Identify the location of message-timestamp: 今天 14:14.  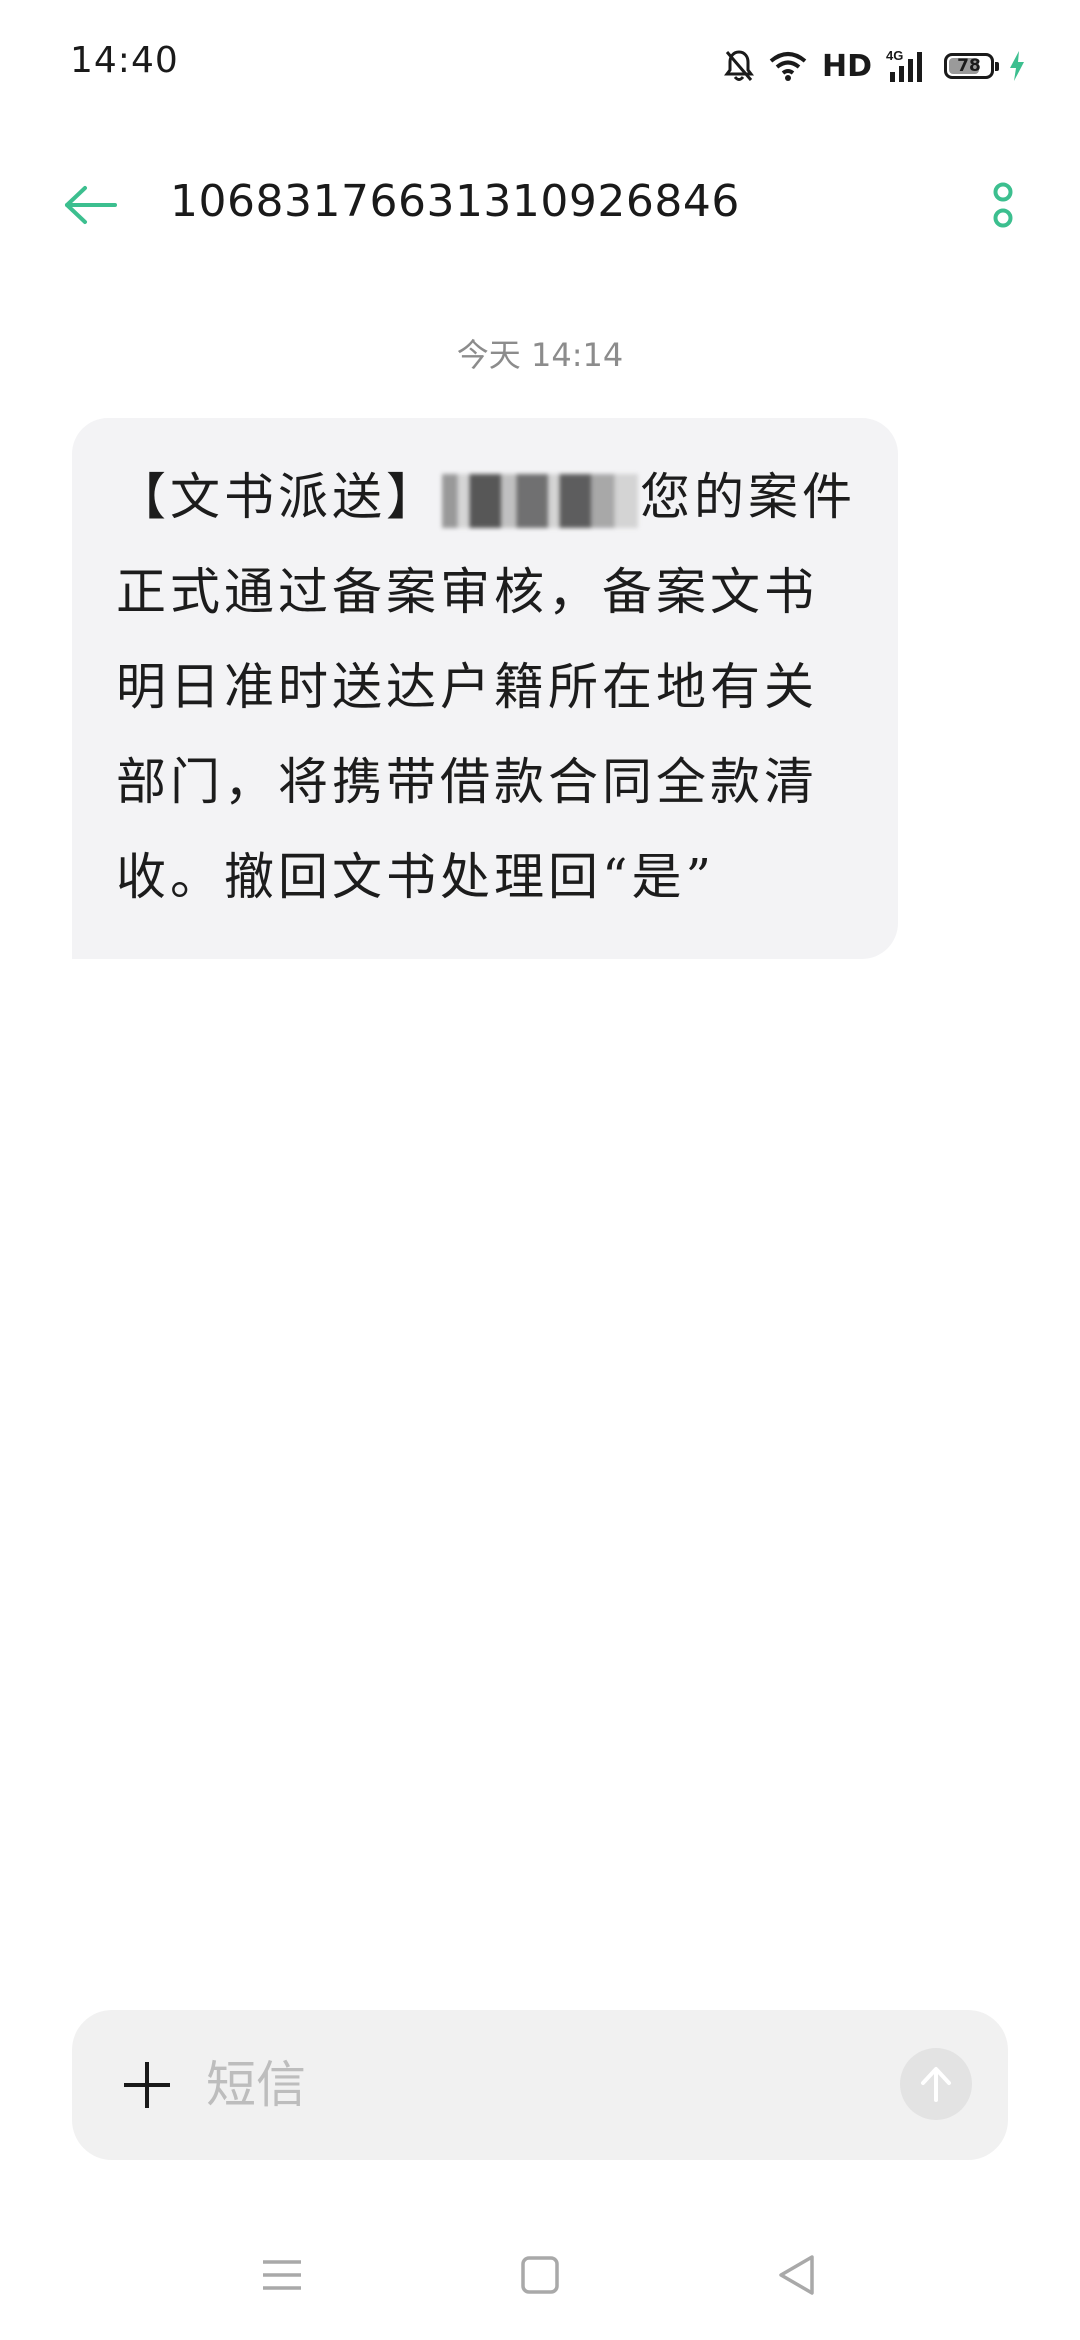
(540, 355).